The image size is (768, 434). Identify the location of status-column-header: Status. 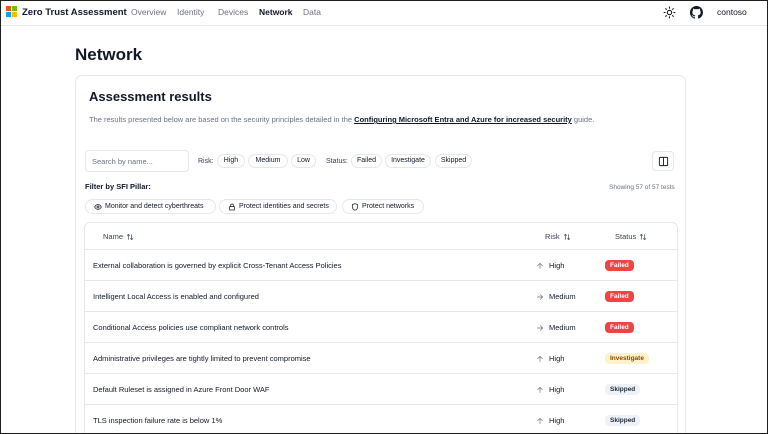
(631, 237).